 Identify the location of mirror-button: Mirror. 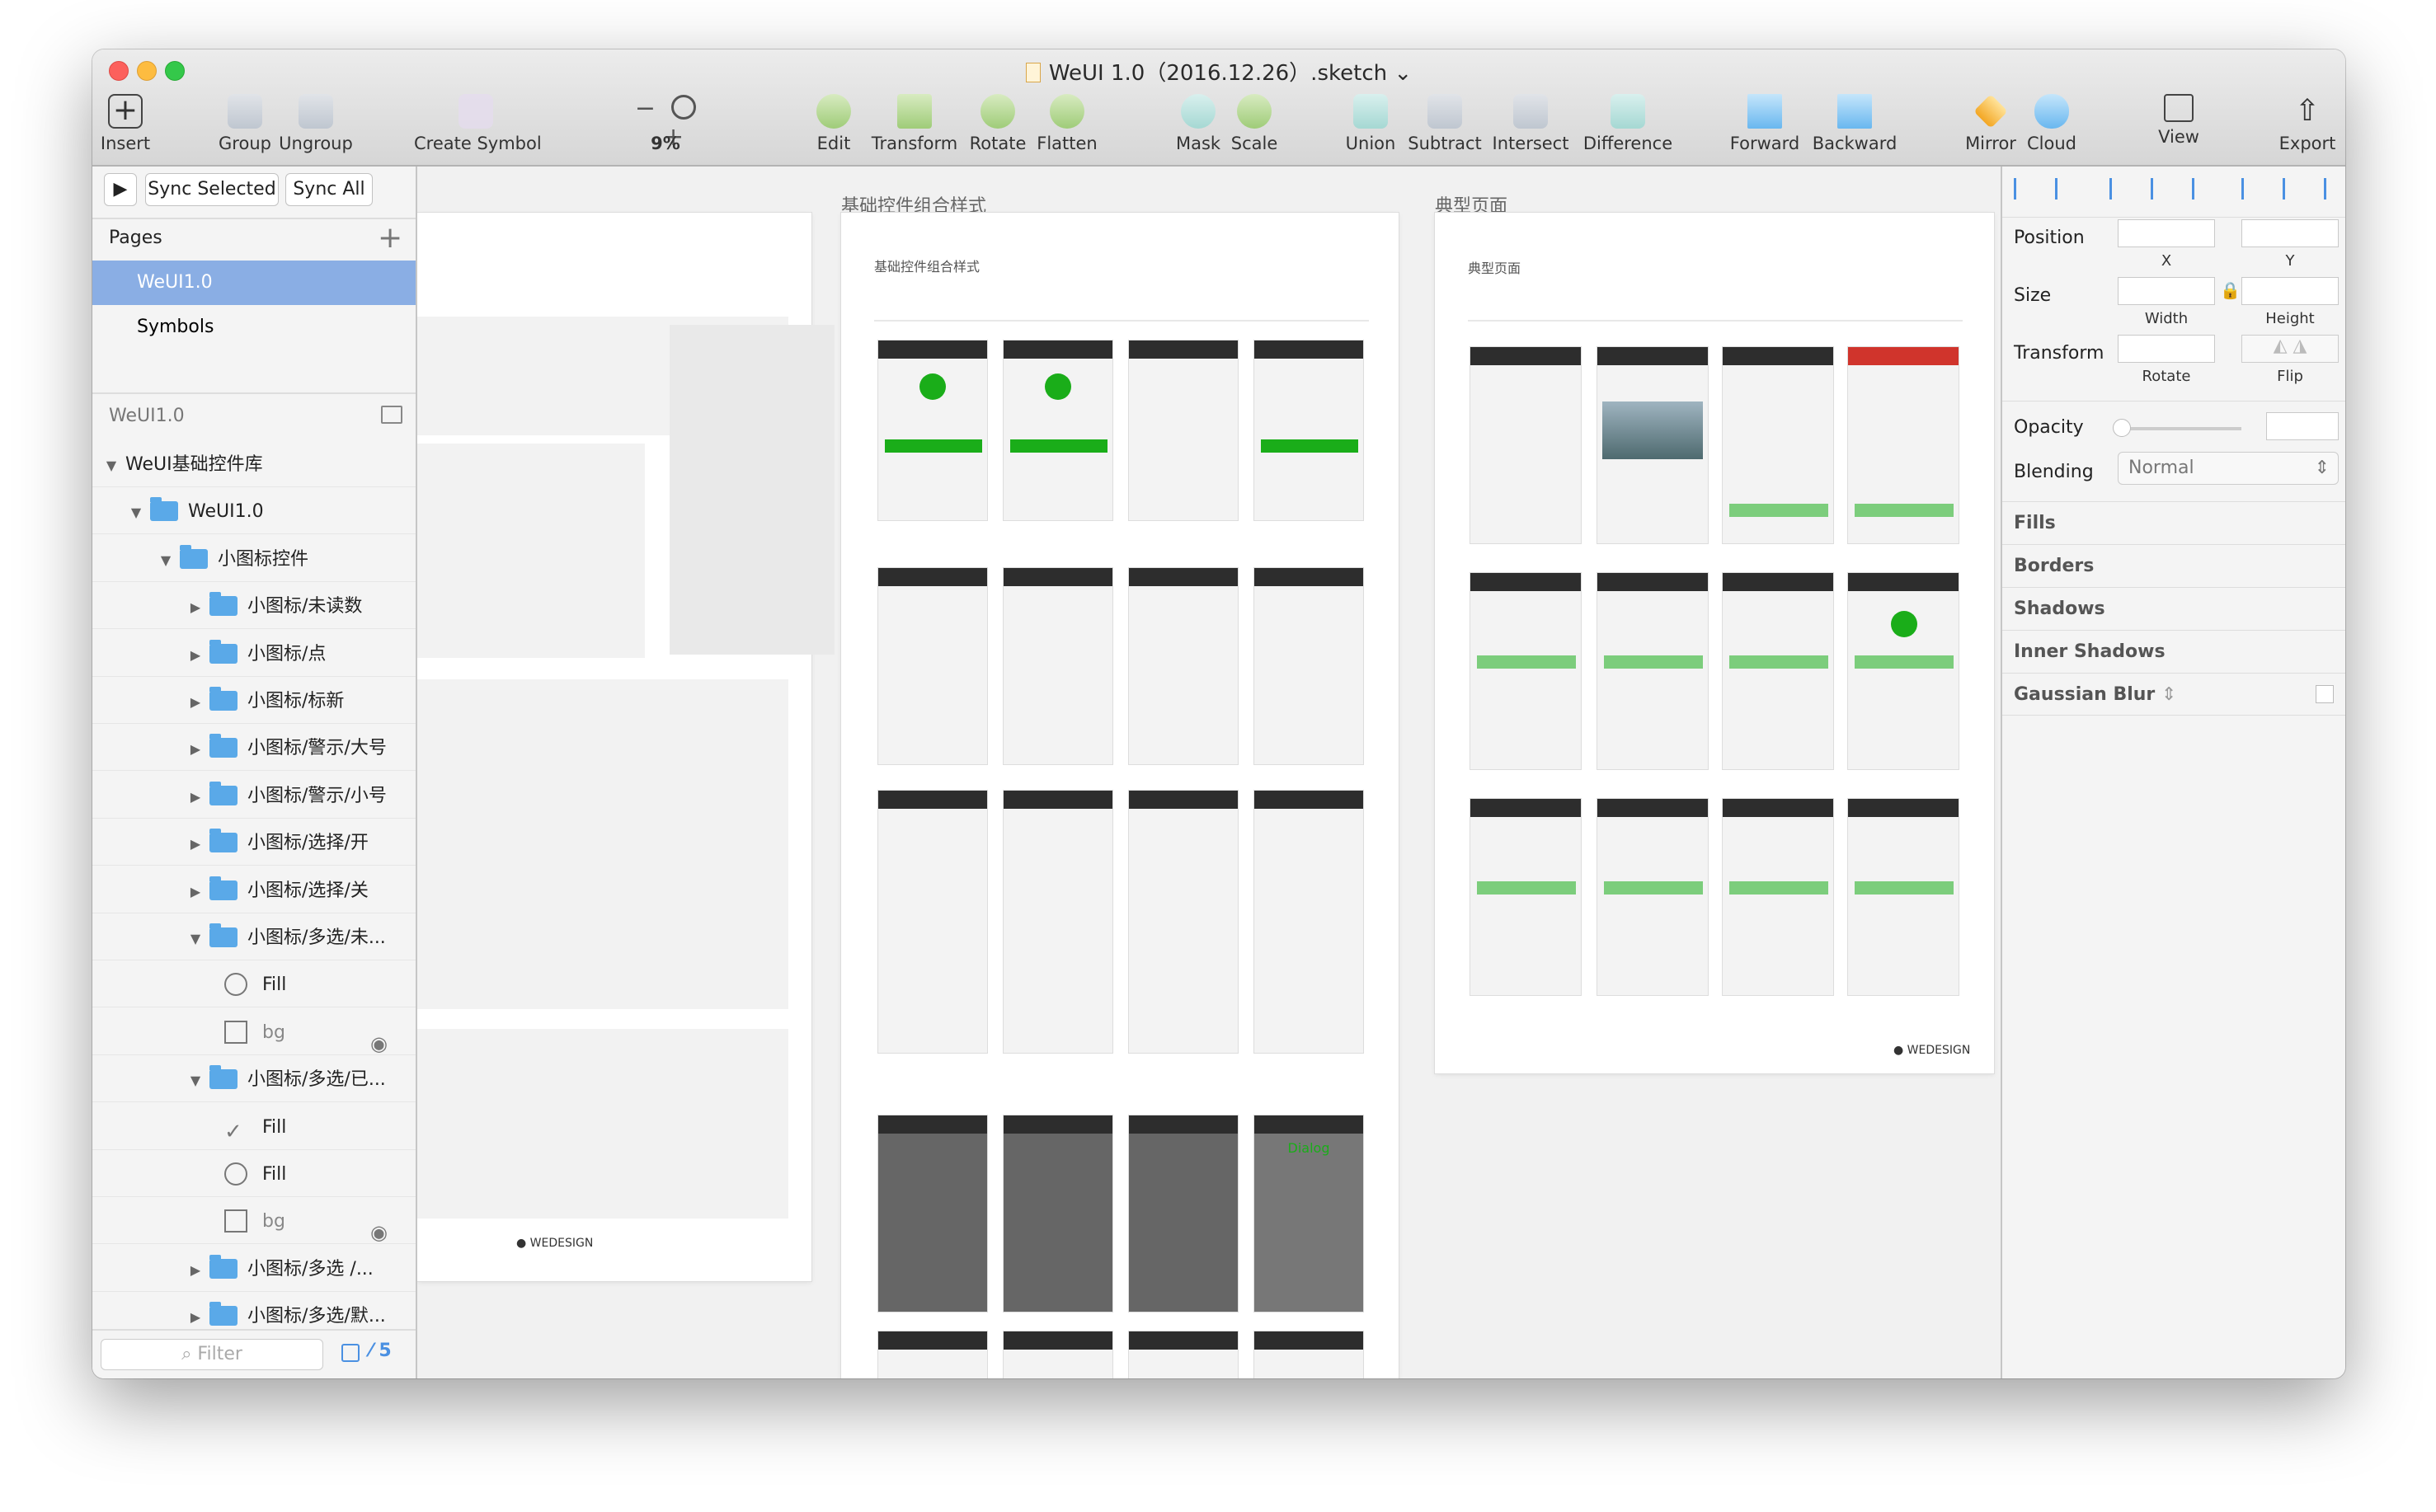
(1991, 129).